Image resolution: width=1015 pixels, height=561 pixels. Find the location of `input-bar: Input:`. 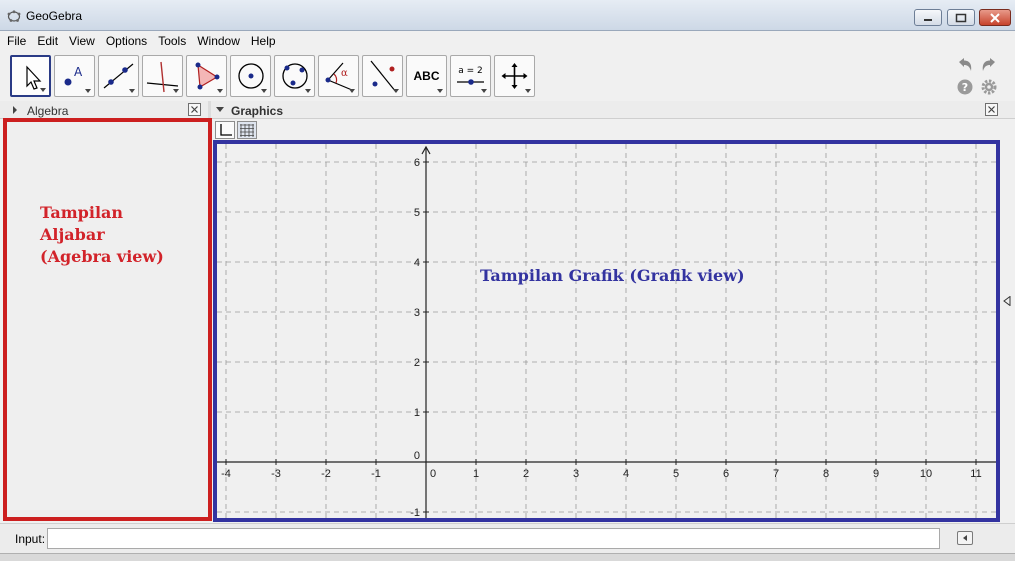

input-bar: Input: is located at coordinates (507, 538).